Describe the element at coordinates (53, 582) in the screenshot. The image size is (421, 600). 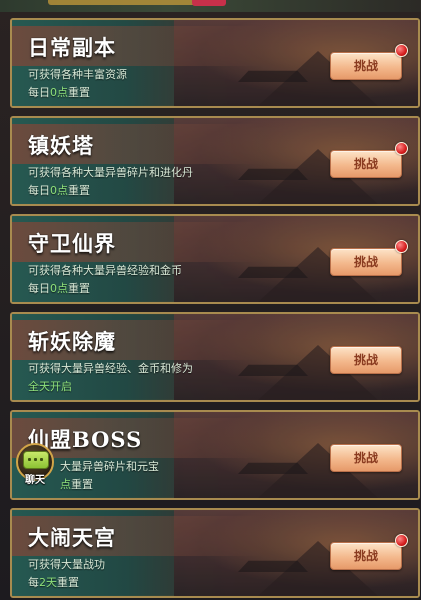
I see `activity-reset-info: 每2天重置` at that location.